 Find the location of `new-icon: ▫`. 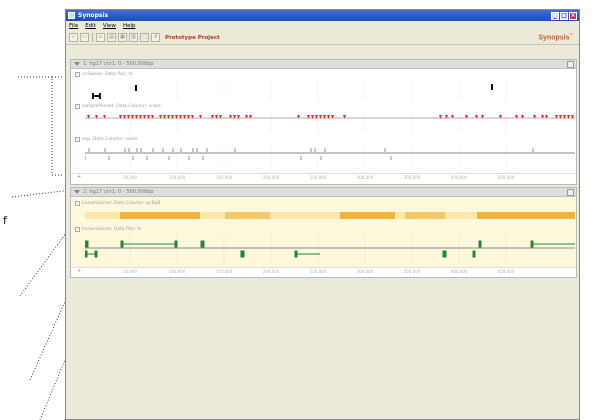

new-icon: ▫ is located at coordinates (100, 37).